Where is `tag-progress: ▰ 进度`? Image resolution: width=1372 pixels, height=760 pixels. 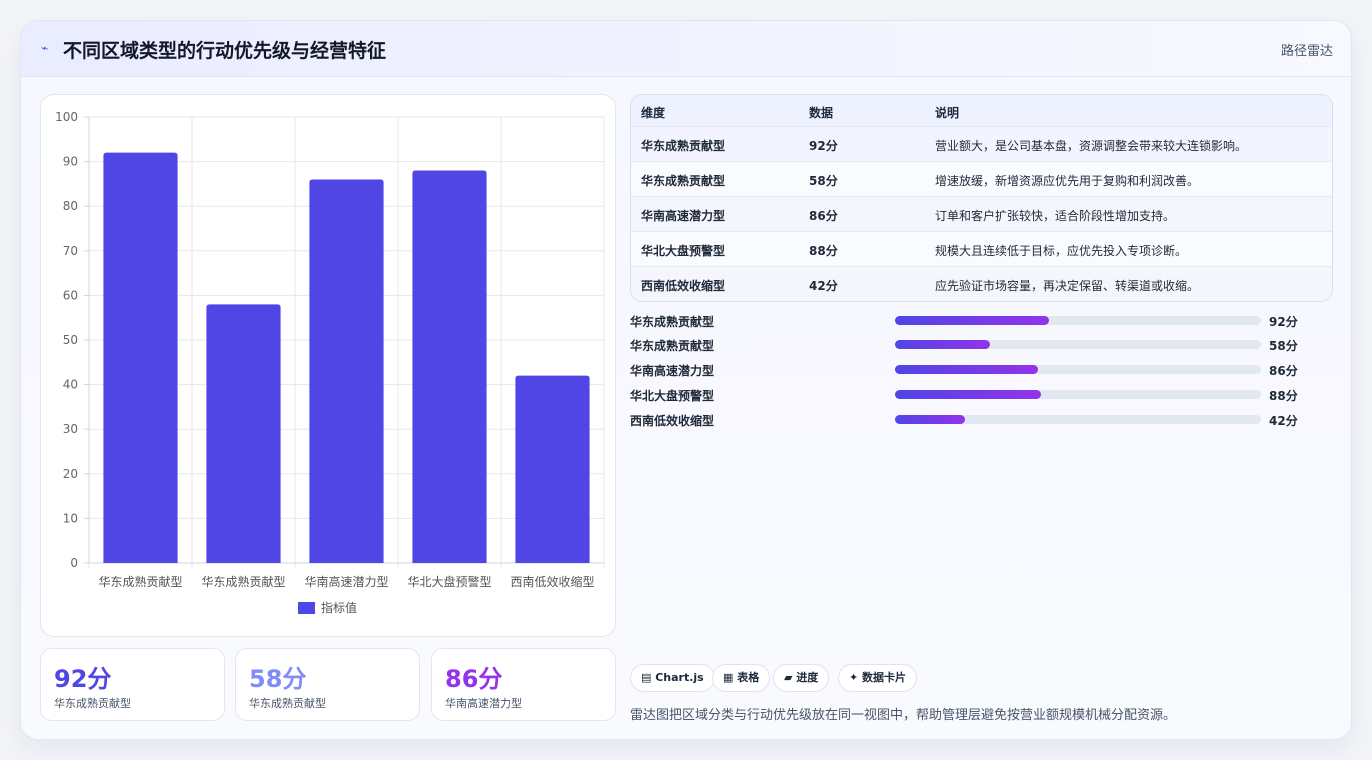
tag-progress: ▰ 进度 is located at coordinates (801, 678).